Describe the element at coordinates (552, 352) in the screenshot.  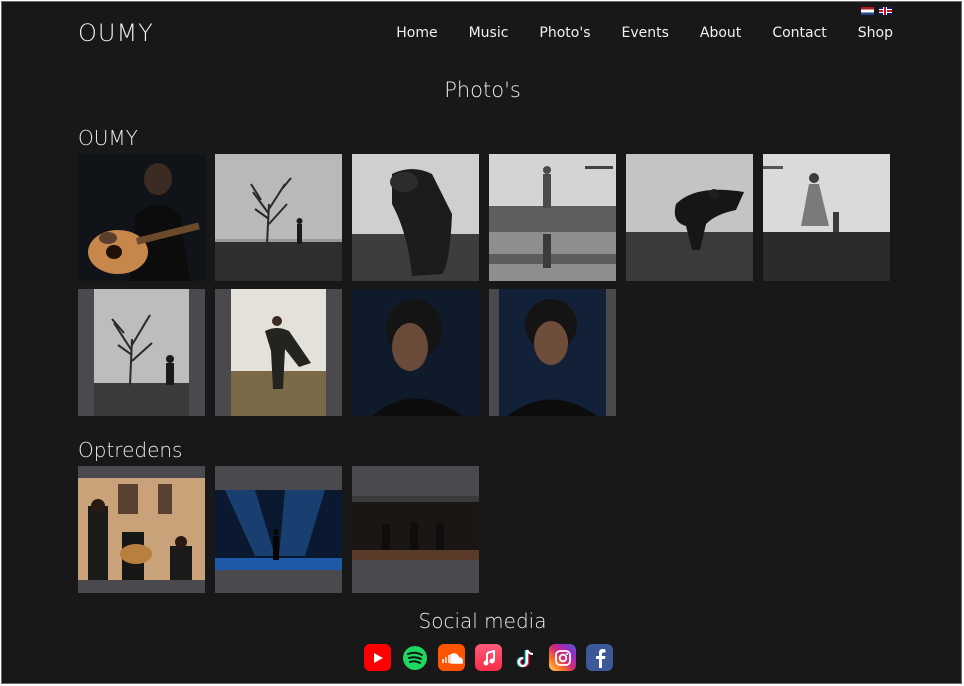
I see `photo-portrait-blue-right` at that location.